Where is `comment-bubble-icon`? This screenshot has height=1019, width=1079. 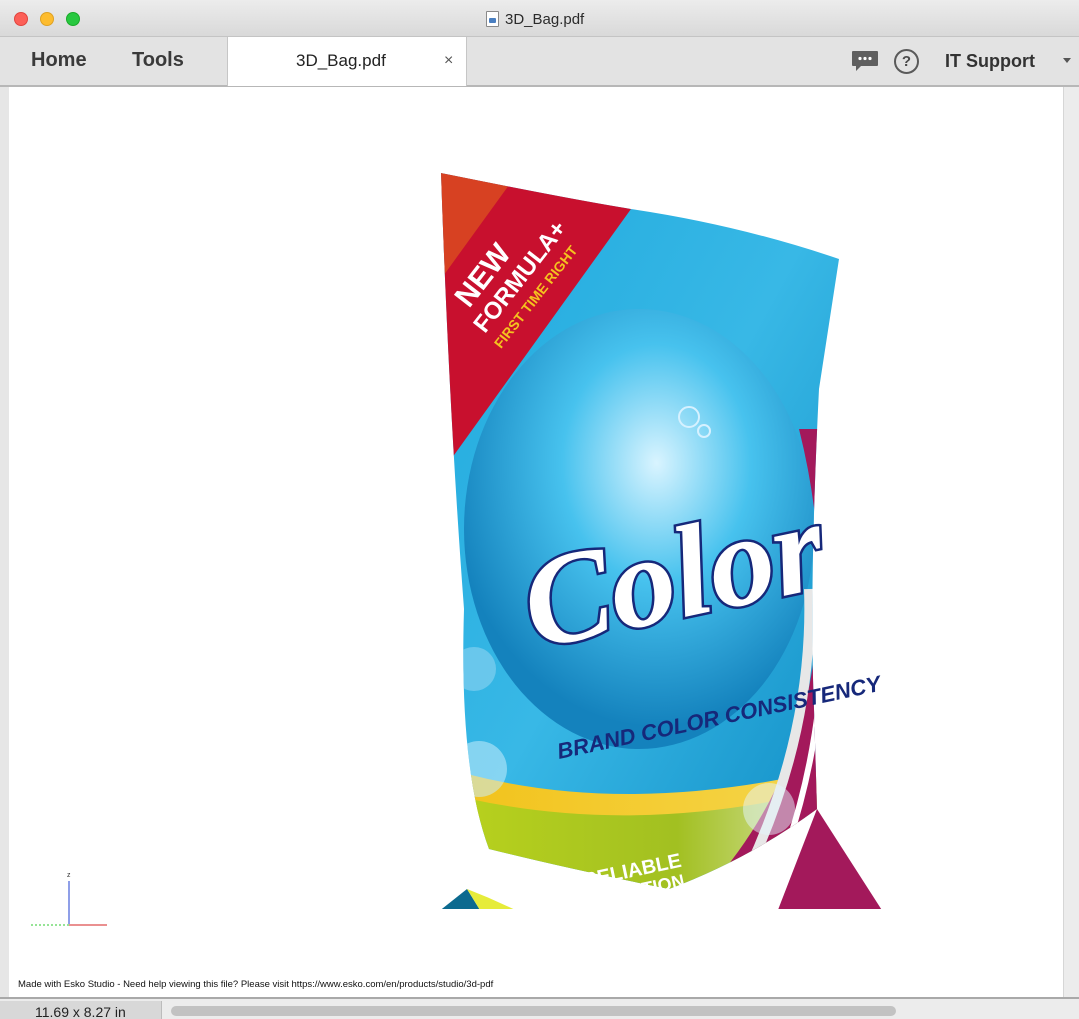 comment-bubble-icon is located at coordinates (865, 61).